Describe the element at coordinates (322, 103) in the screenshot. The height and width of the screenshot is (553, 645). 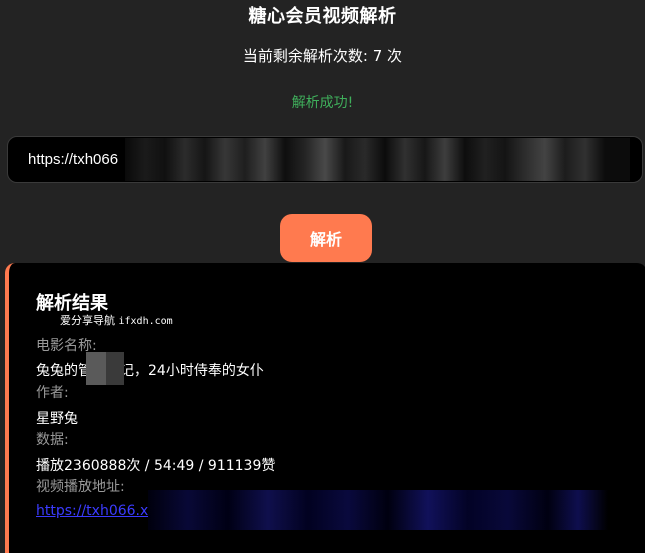
I see `status-message: 解析成功!` at that location.